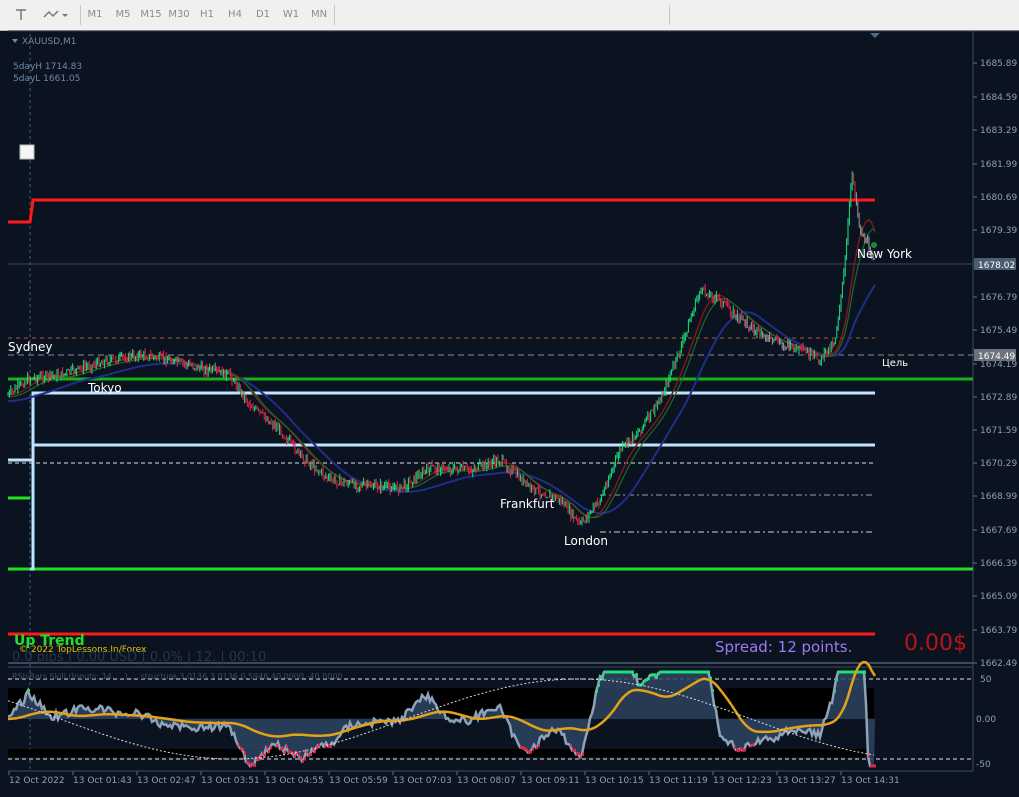 The height and width of the screenshot is (797, 1019). Describe the element at coordinates (998, 497) in the screenshot. I see `price-tick: 1668.99` at that location.